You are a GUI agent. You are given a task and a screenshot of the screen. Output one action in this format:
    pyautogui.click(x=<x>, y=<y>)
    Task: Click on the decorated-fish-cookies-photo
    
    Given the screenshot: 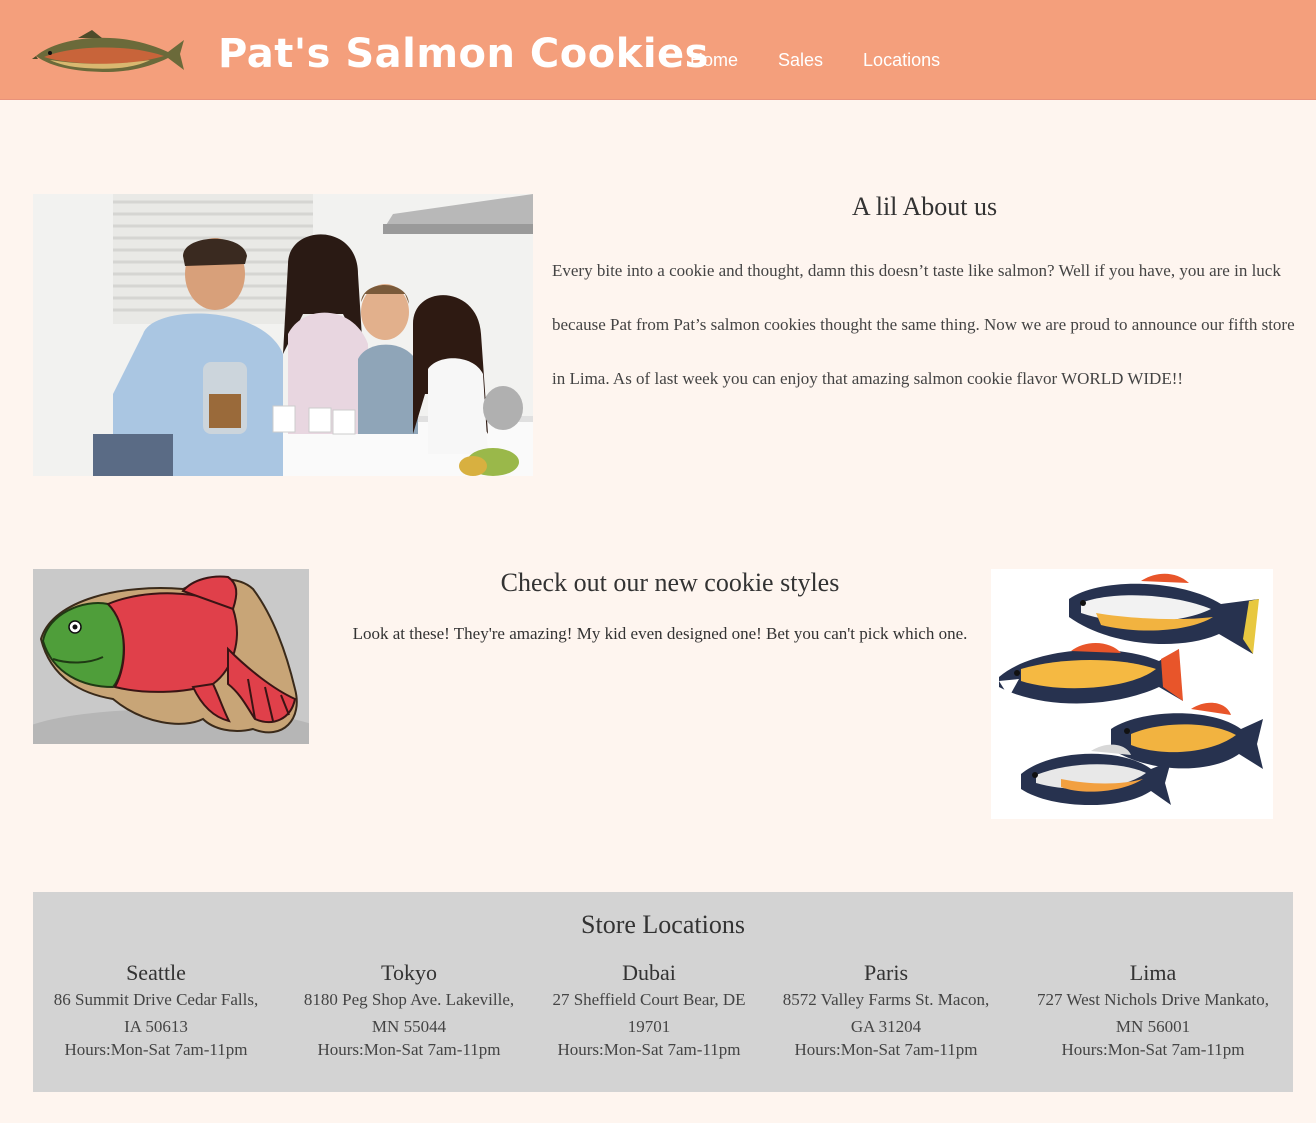 What is the action you would take?
    pyautogui.click(x=1132, y=694)
    